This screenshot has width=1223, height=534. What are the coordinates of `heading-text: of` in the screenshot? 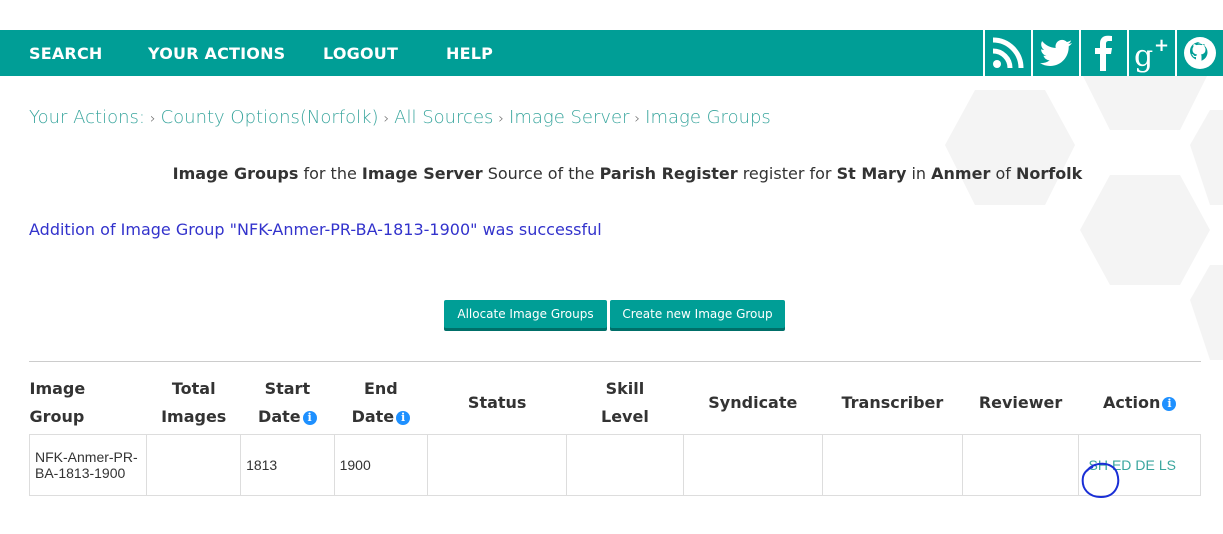 It's located at (1003, 173).